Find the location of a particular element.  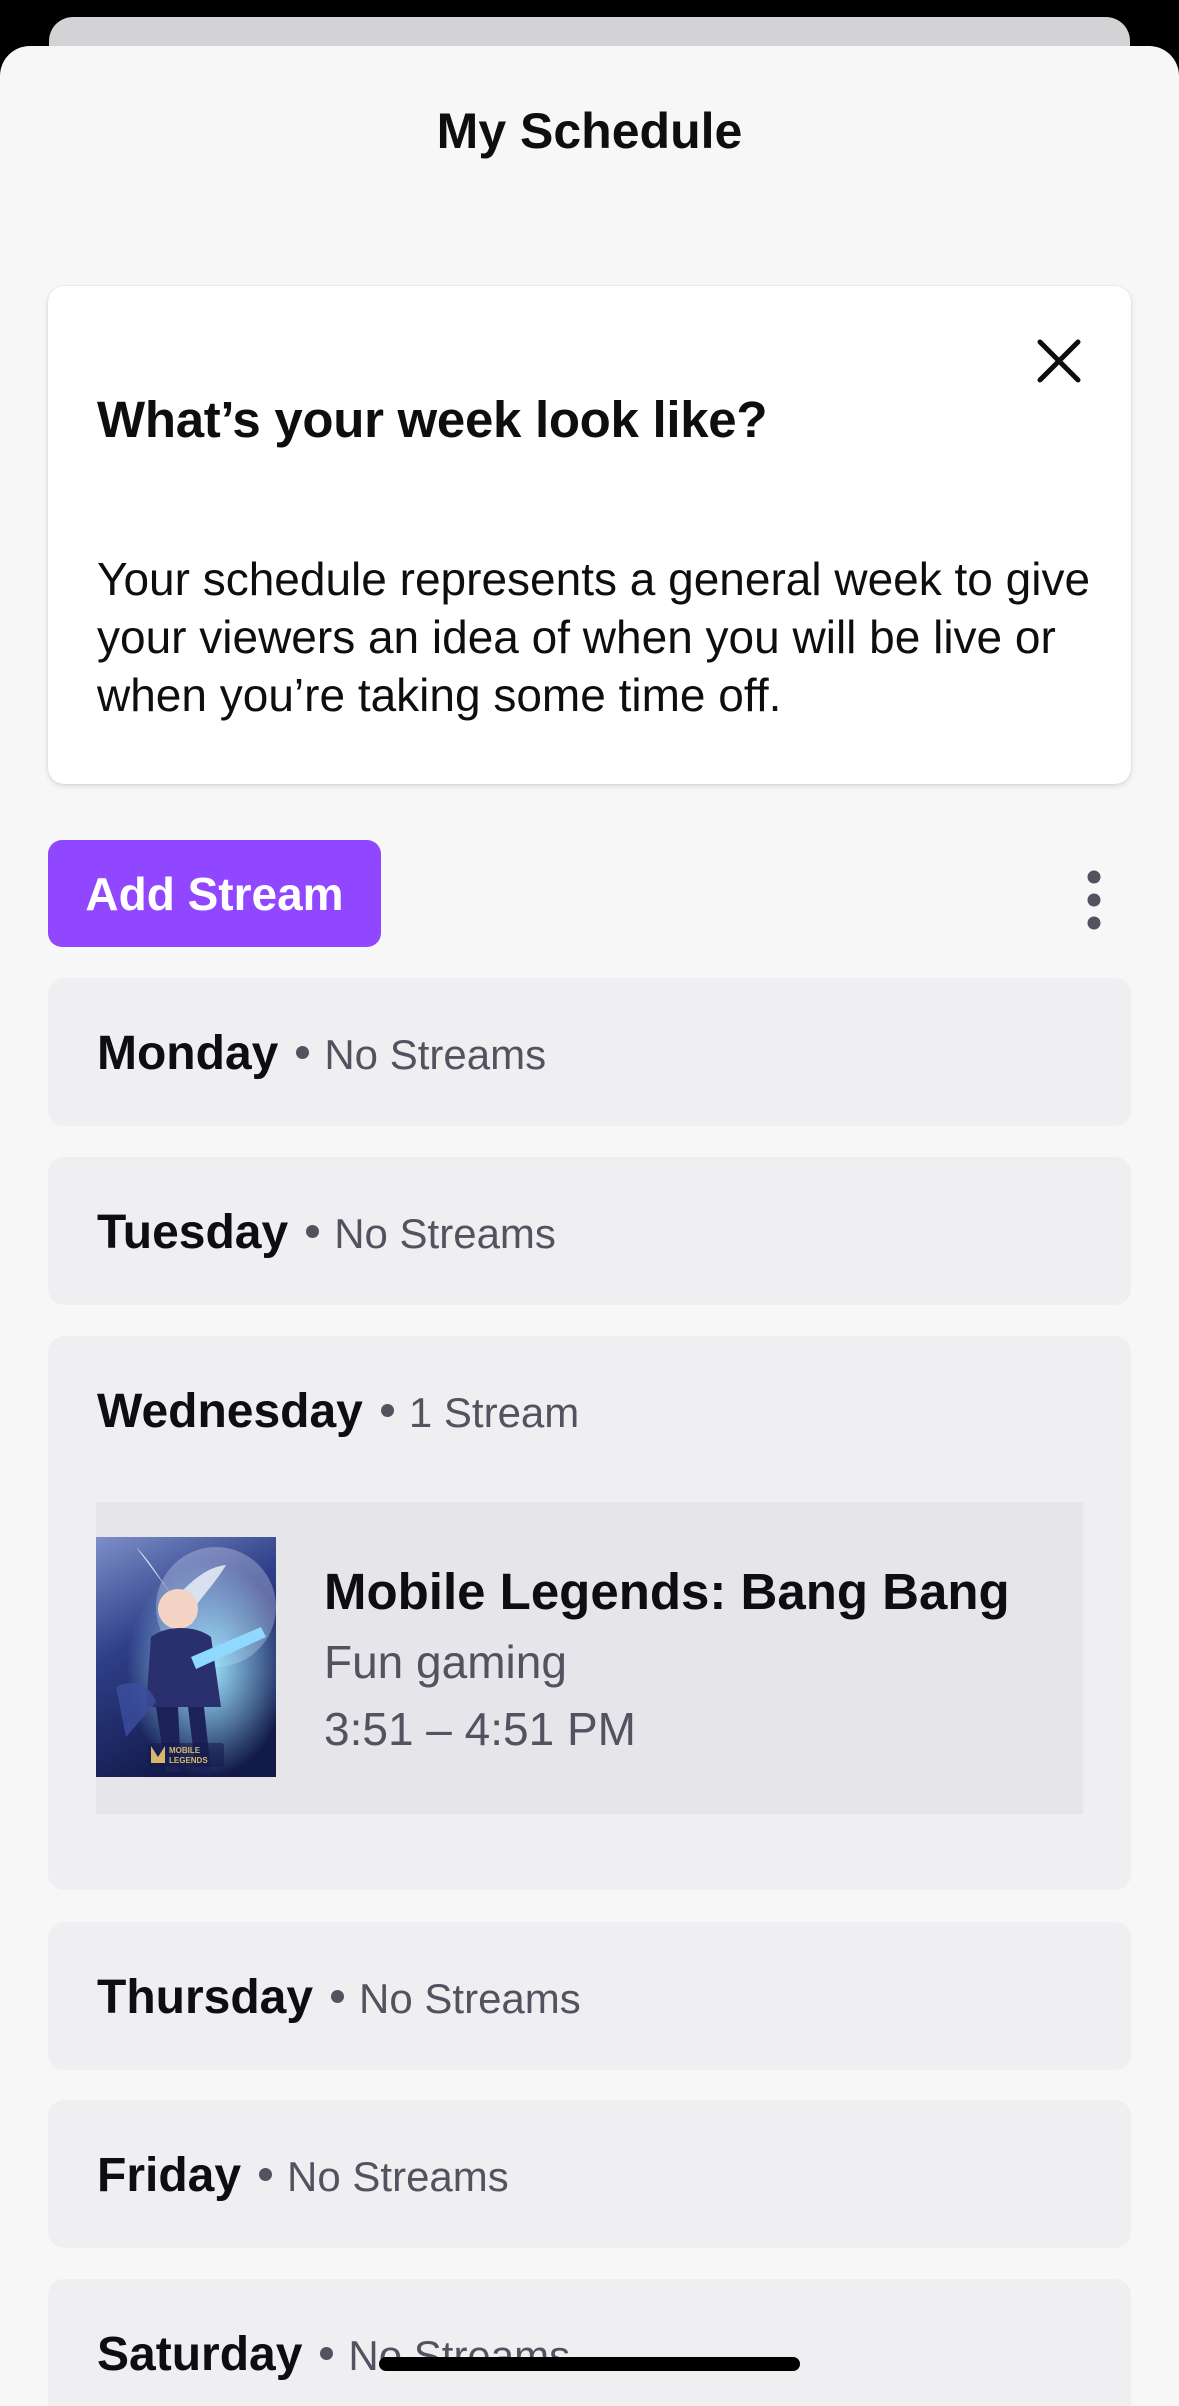

more-options-button is located at coordinates (1094, 900).